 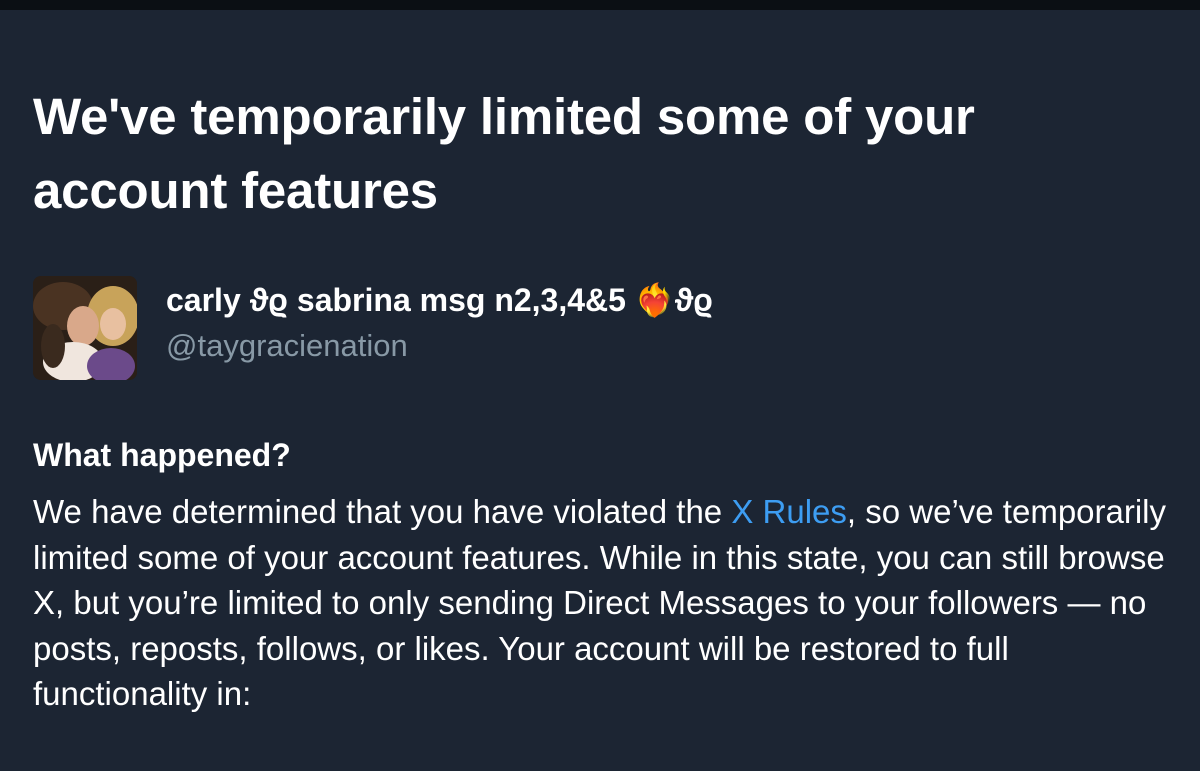 I want to click on avatar-photo, so click(x=85, y=328).